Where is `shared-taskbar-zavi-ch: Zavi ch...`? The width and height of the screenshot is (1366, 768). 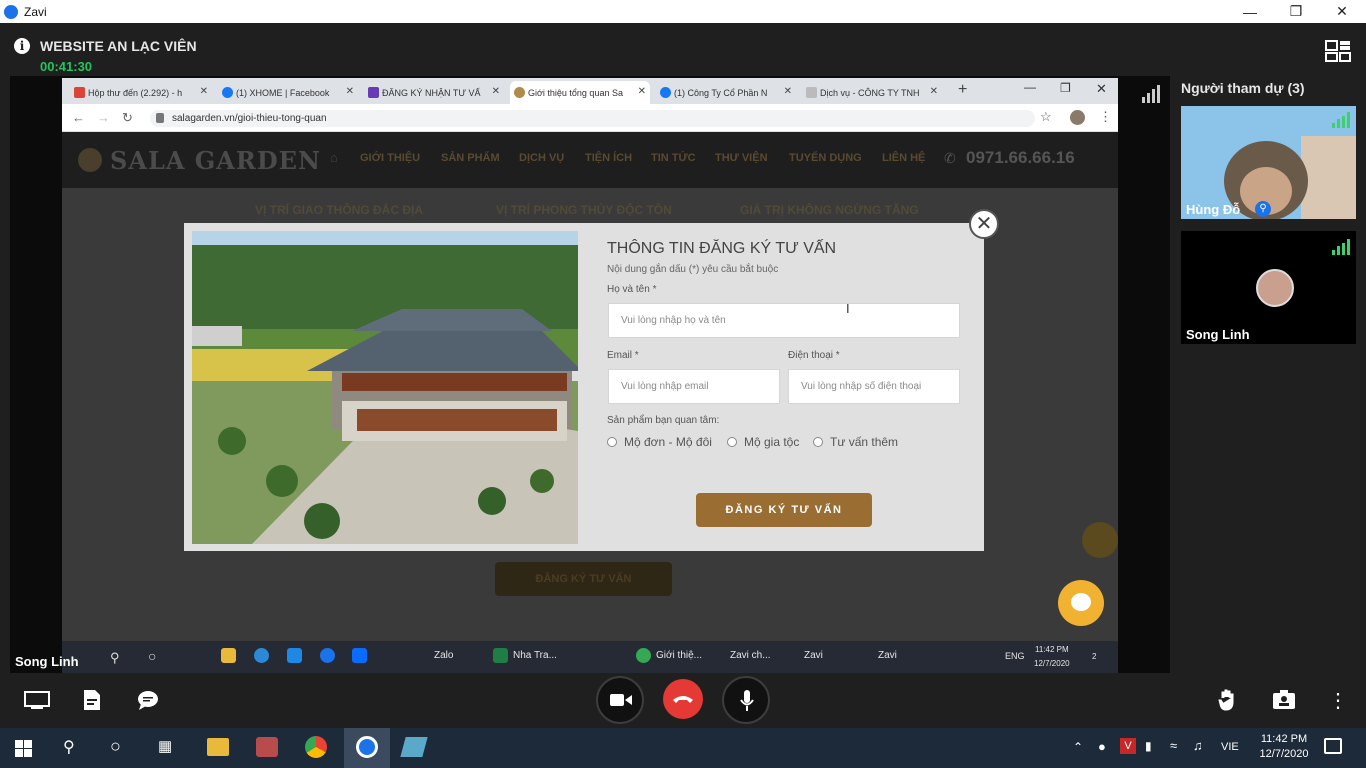
shared-taskbar-zavi-ch: Zavi ch... is located at coordinates (750, 655).